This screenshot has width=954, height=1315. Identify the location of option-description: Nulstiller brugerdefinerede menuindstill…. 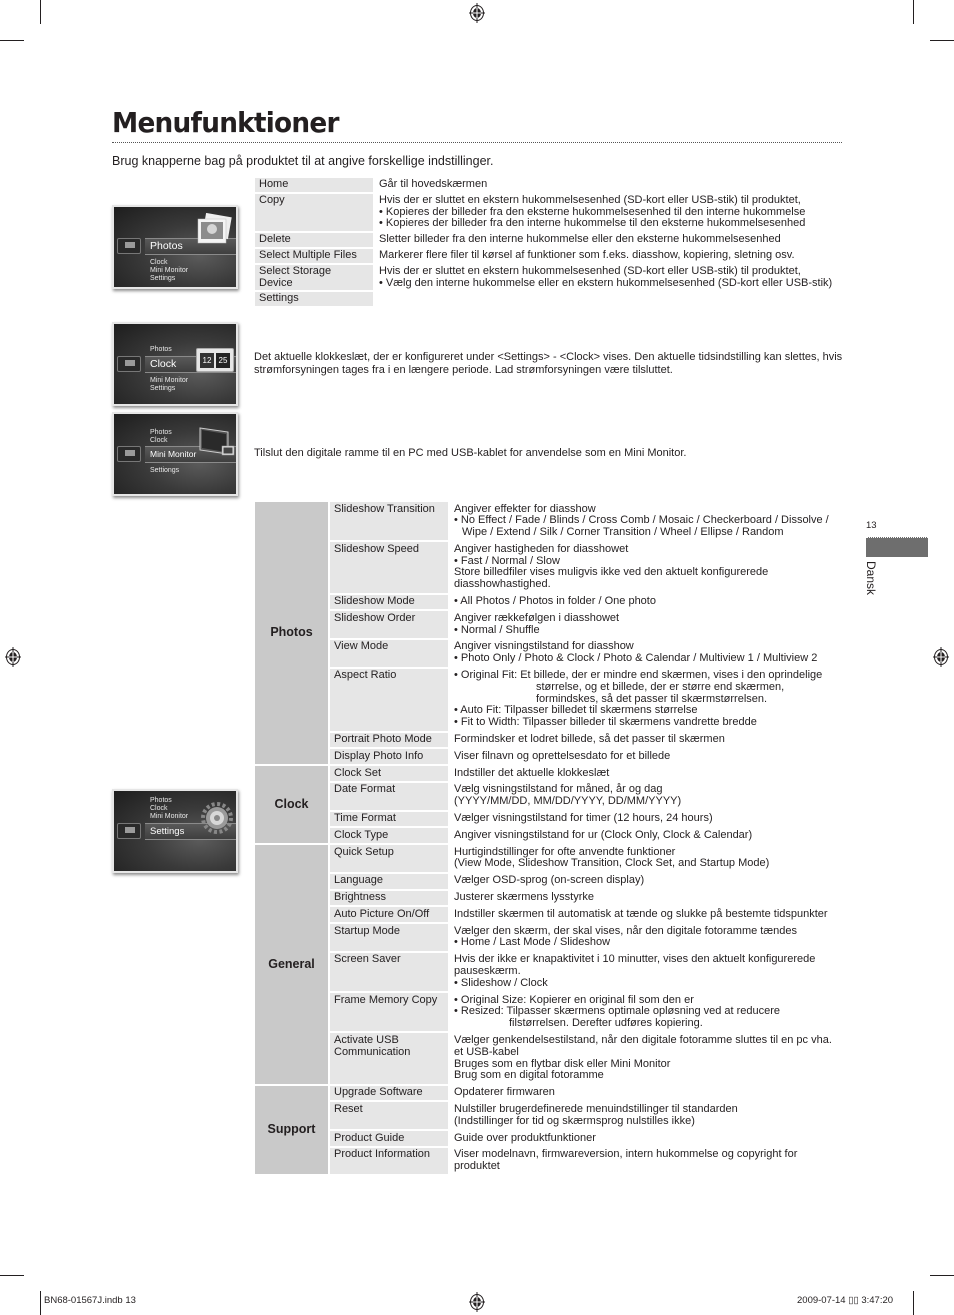
(646, 1116).